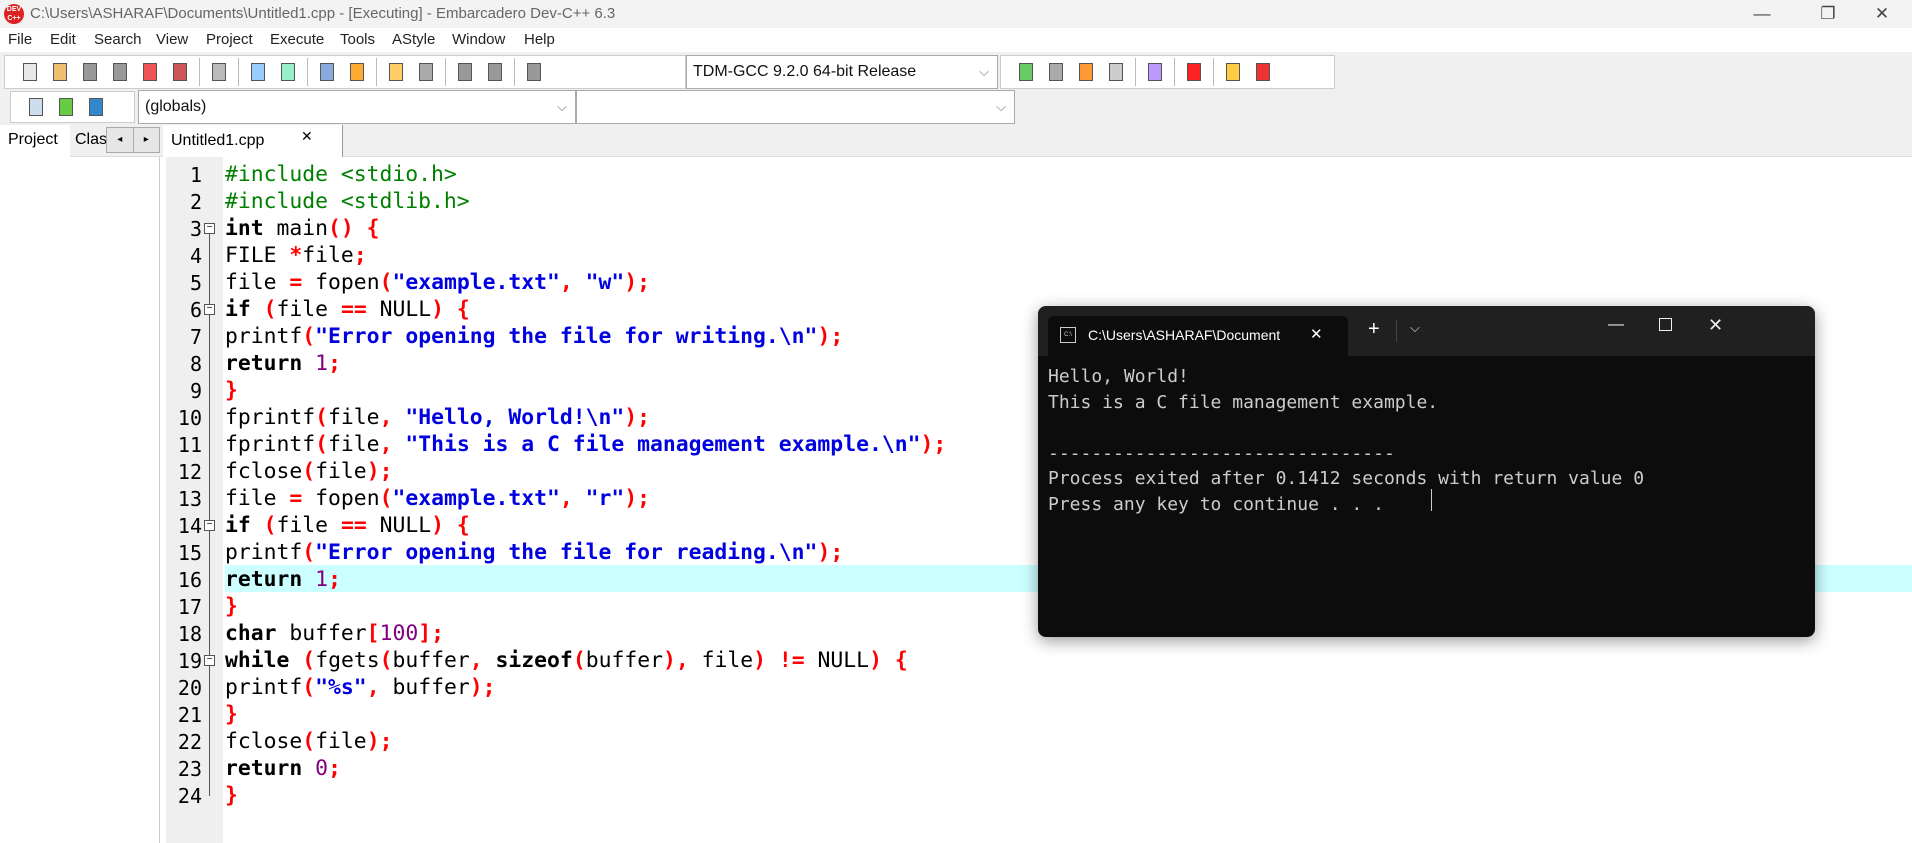 Image resolution: width=1912 pixels, height=843 pixels. What do you see at coordinates (147, 140) in the screenshot?
I see `scroll-right-icon: ▸` at bounding box center [147, 140].